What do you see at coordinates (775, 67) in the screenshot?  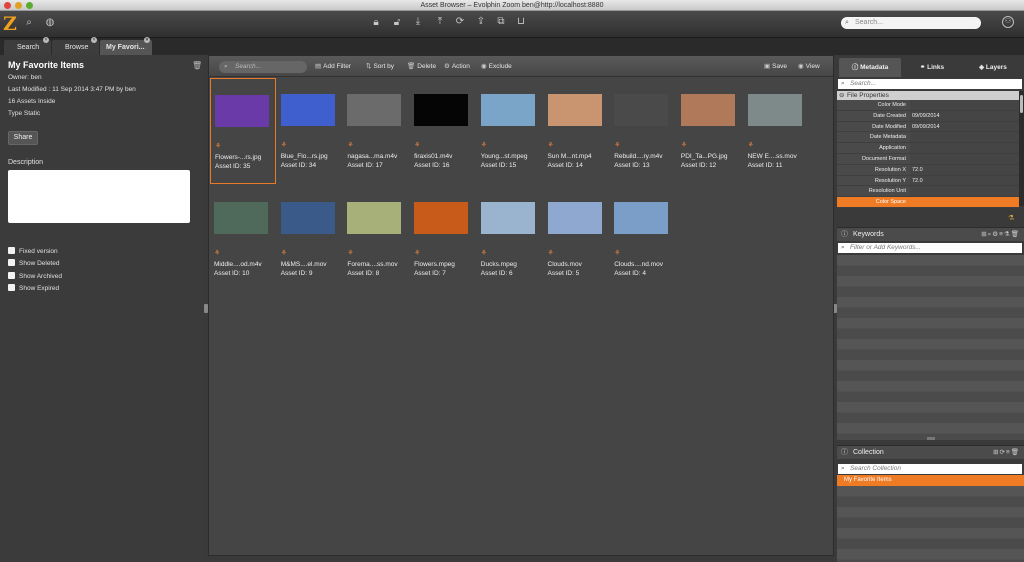 I see `save-button: ▣ Save` at bounding box center [775, 67].